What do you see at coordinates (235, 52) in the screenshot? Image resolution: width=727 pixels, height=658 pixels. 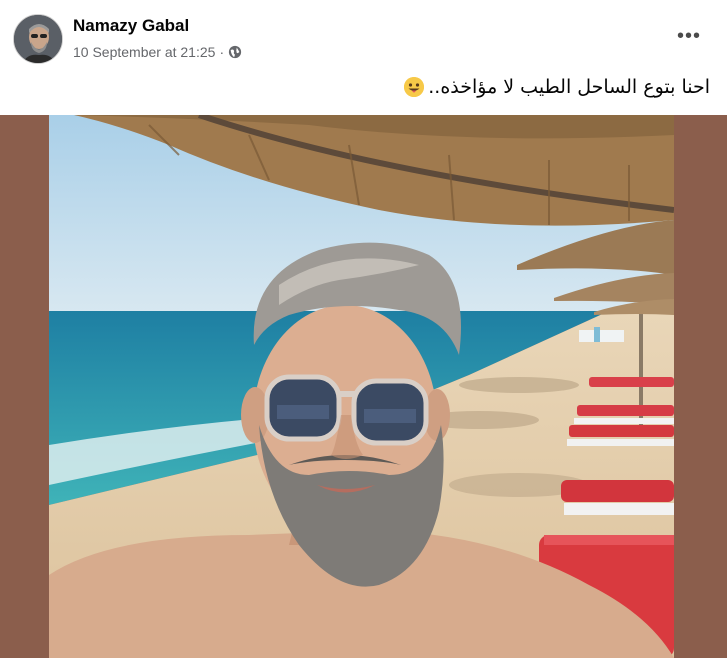 I see `globe-icon` at bounding box center [235, 52].